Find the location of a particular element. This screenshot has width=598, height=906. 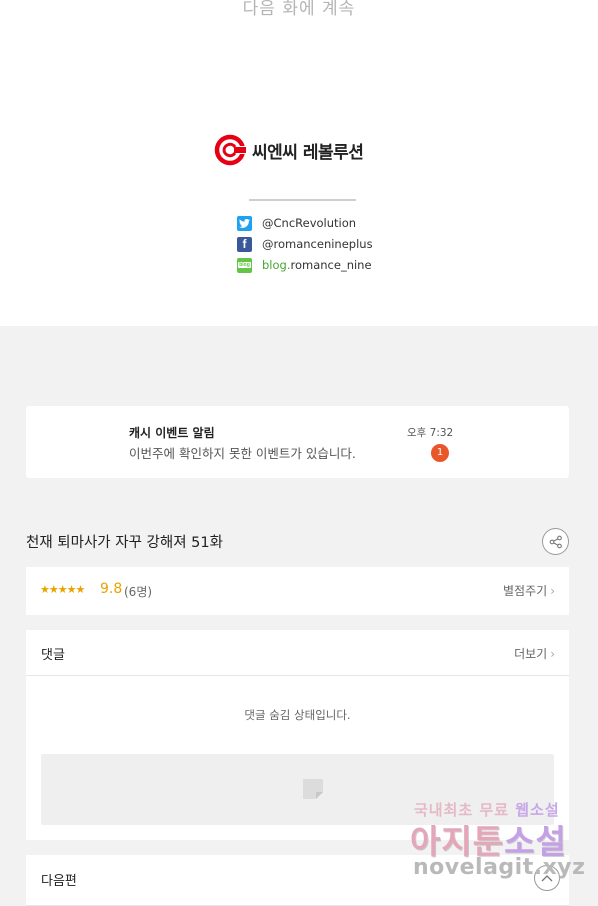

rating-score: 9.8 is located at coordinates (111, 589).